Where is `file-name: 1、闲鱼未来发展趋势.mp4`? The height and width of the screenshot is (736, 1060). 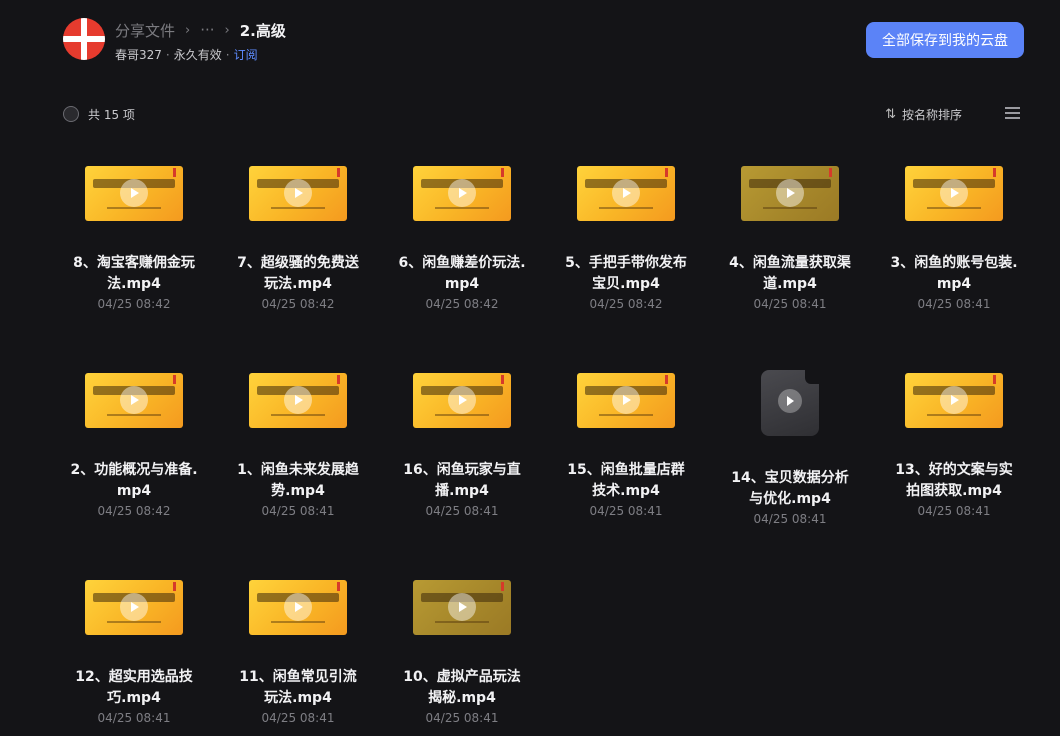 file-name: 1、闲鱼未来发展趋势.mp4 is located at coordinates (298, 481).